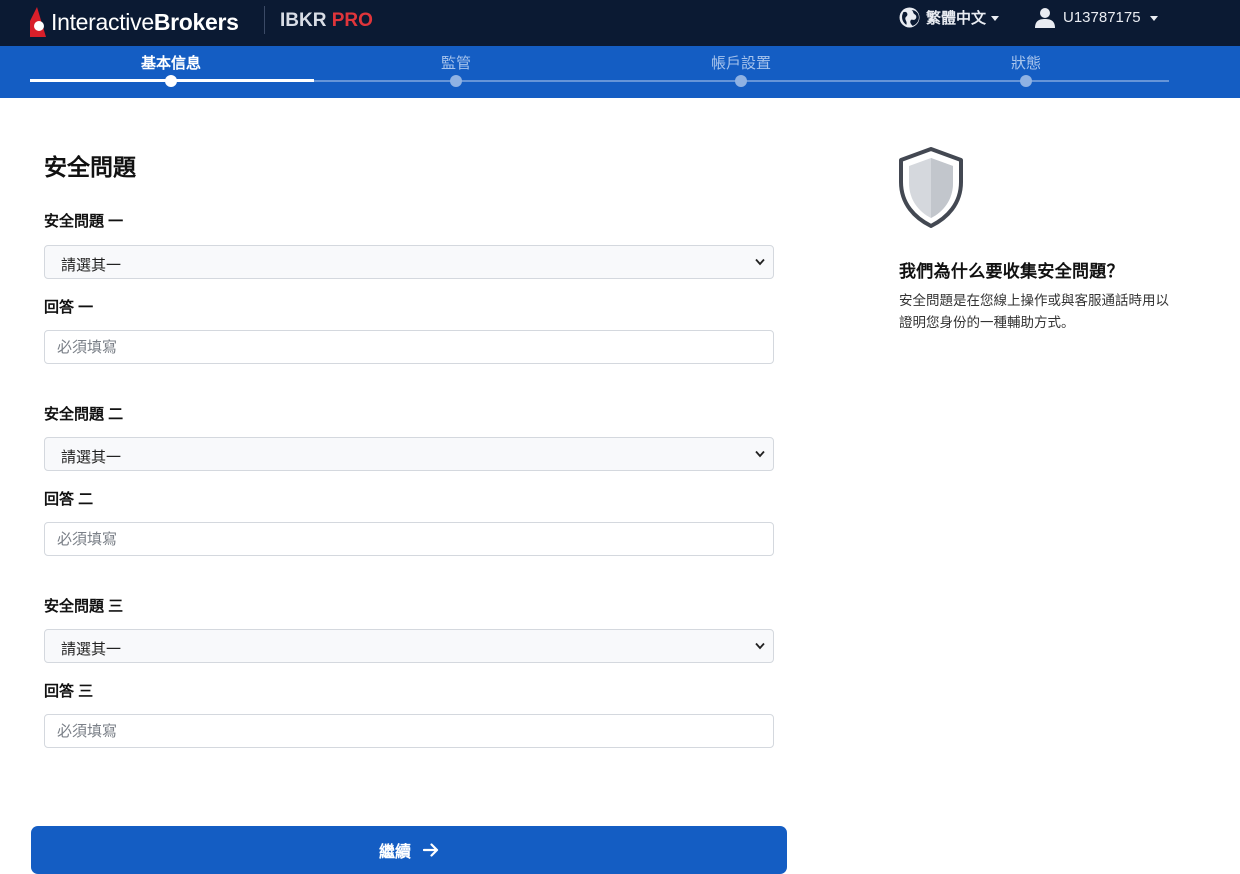 The width and height of the screenshot is (1240, 874). What do you see at coordinates (84, 414) in the screenshot?
I see `question-label-2: 安全問題 二` at bounding box center [84, 414].